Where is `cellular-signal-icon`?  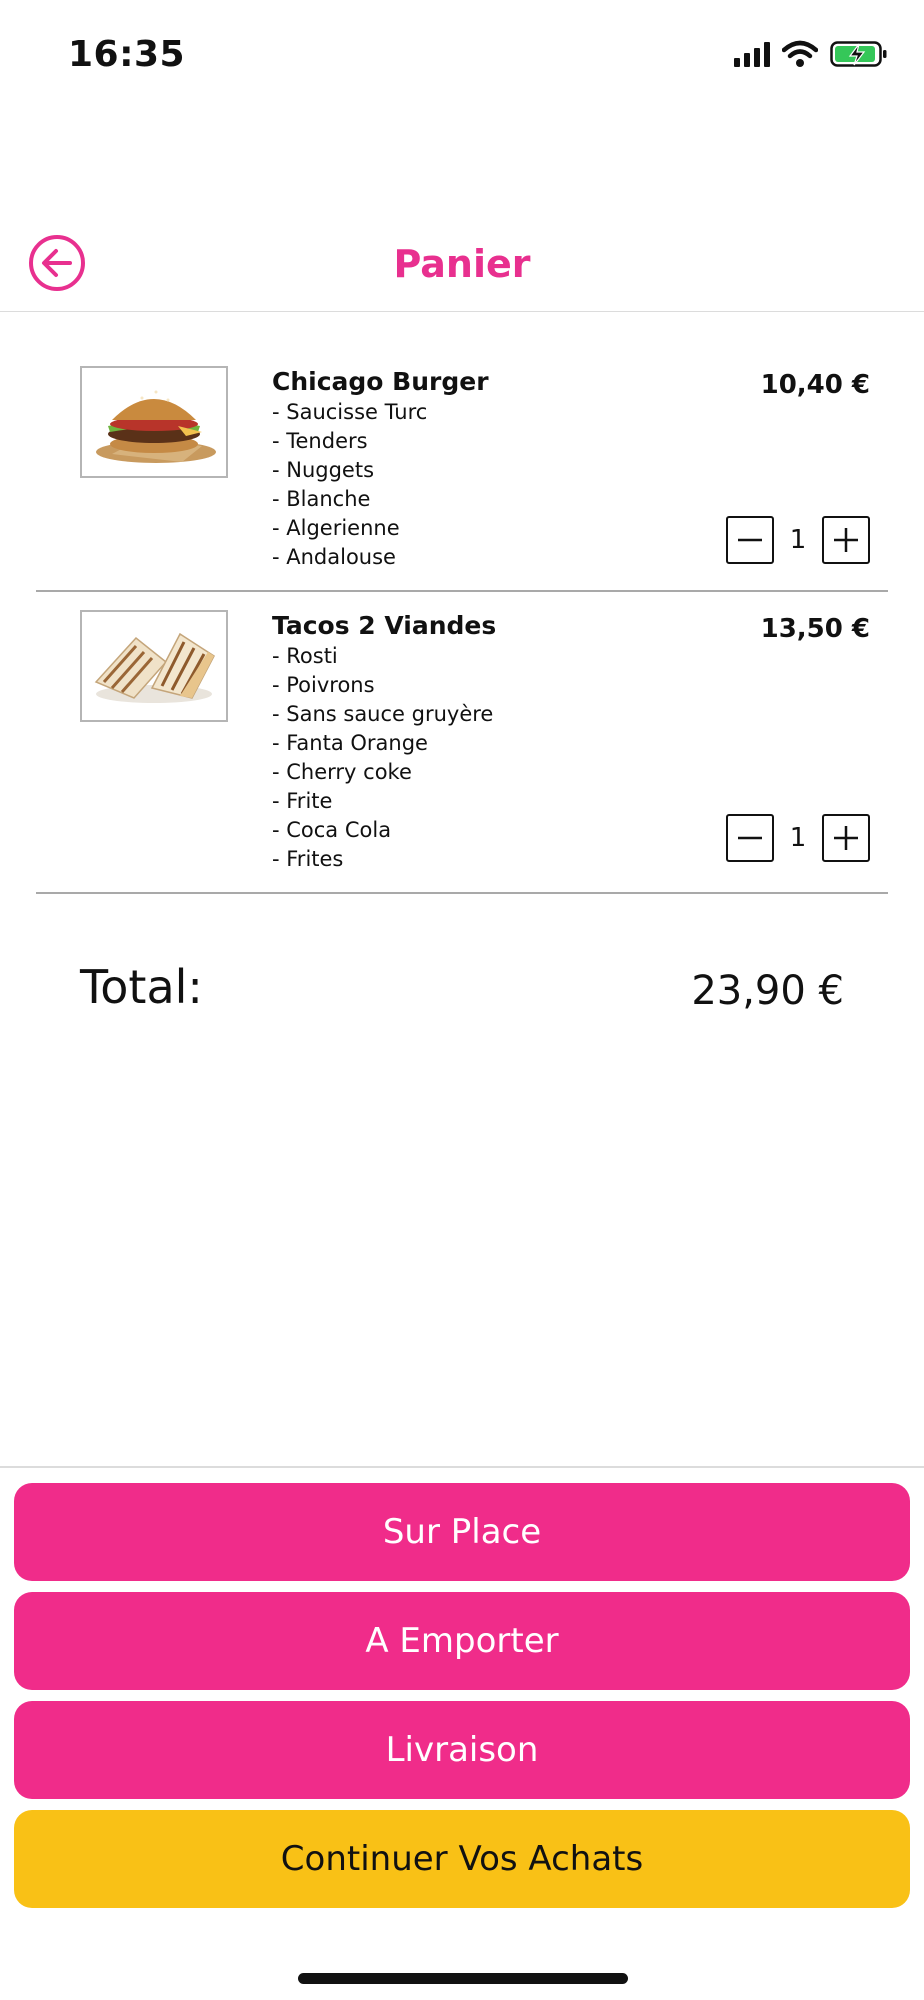 cellular-signal-icon is located at coordinates (752, 54).